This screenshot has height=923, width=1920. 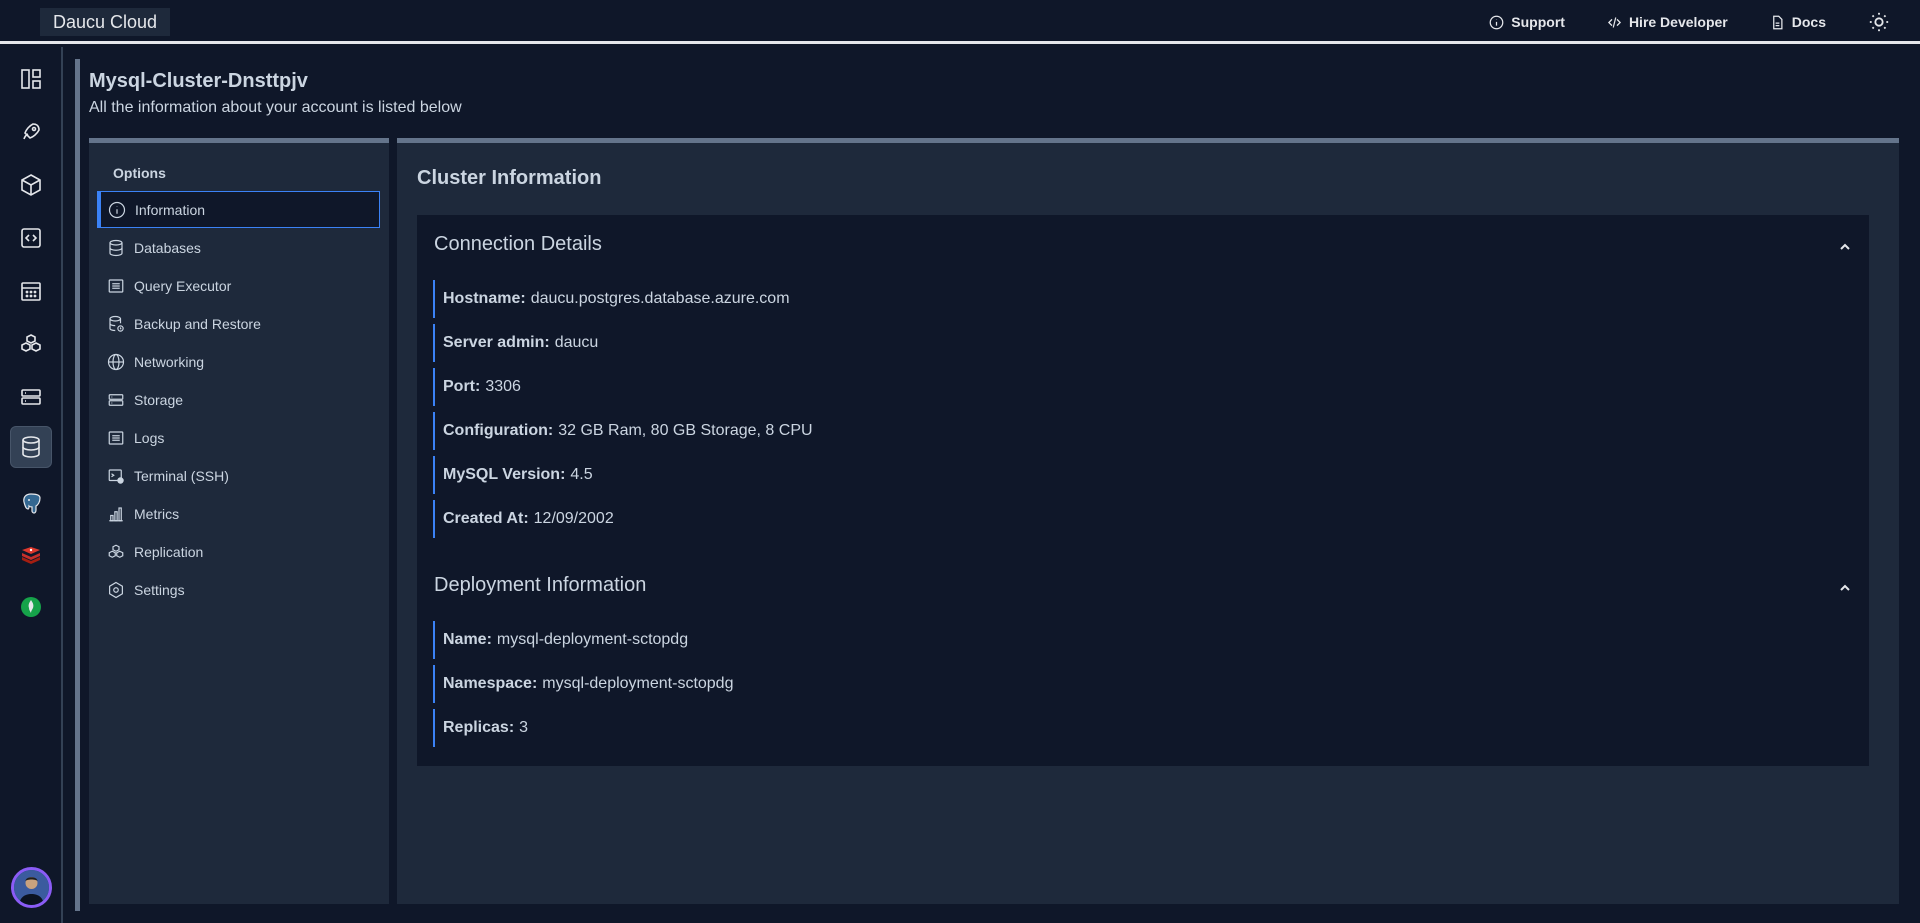 I want to click on field-value: 12/09/2002, so click(x=573, y=518).